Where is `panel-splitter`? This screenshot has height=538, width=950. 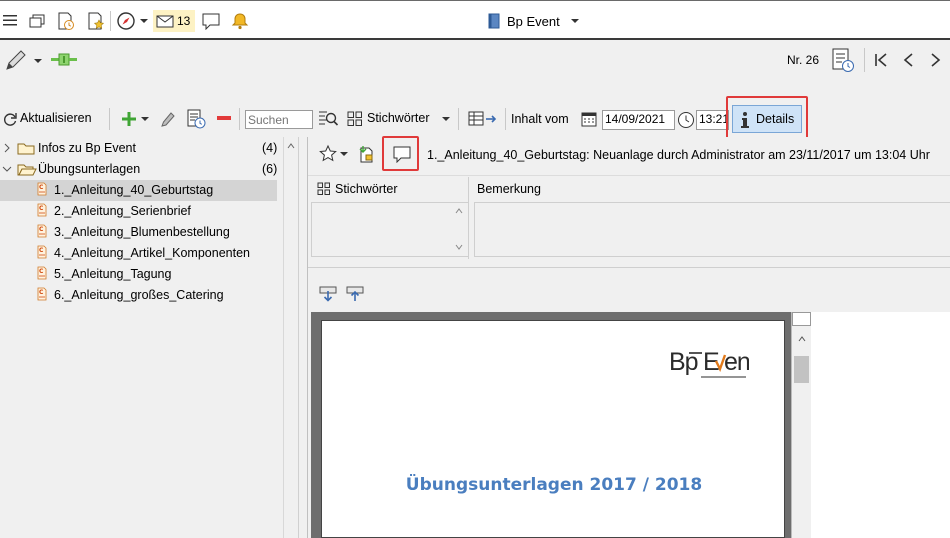
panel-splitter is located at coordinates (303, 337).